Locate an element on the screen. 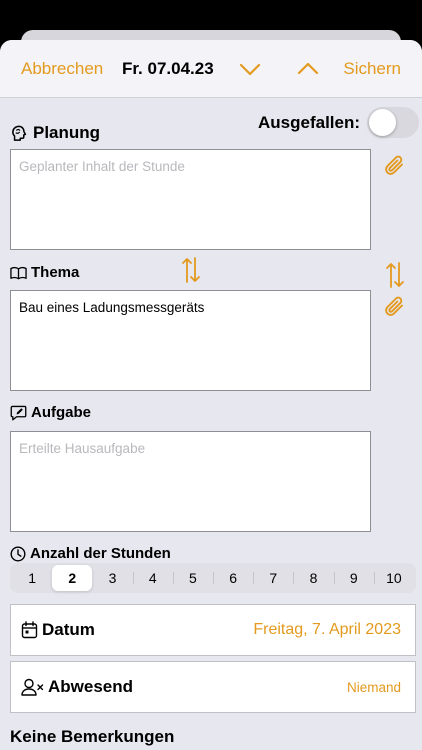 The width and height of the screenshot is (422, 750). datum-row-label: Datum is located at coordinates (58, 630).